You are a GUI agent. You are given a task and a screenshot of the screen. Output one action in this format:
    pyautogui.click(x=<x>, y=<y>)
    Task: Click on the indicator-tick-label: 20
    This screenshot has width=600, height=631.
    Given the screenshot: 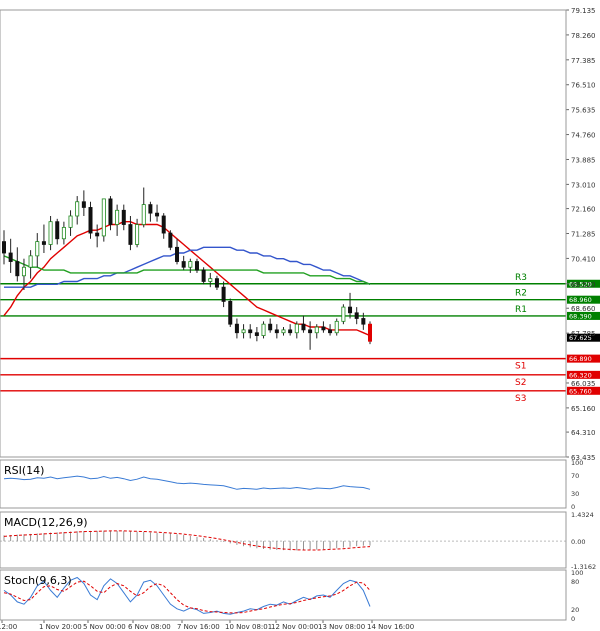 What is the action you would take?
    pyautogui.click(x=575, y=610)
    